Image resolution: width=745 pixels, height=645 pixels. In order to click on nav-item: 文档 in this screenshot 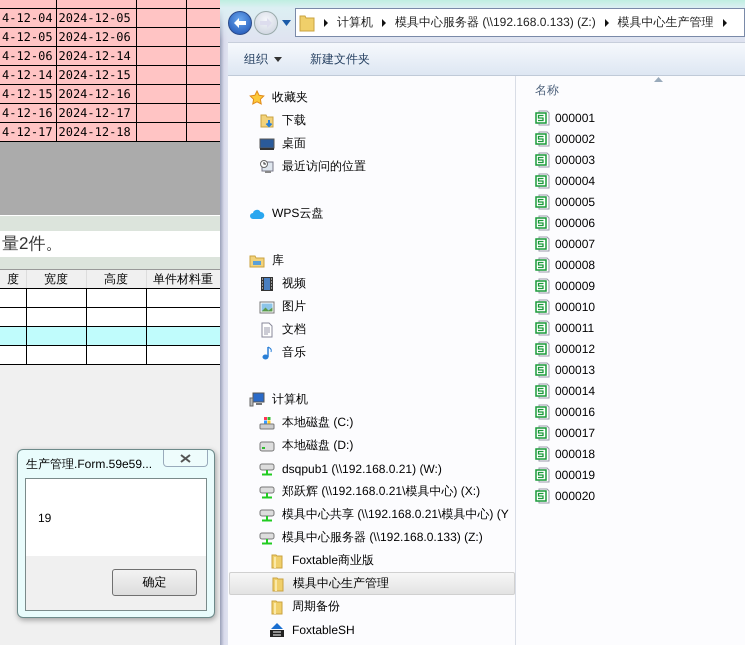, I will do `click(372, 329)`.